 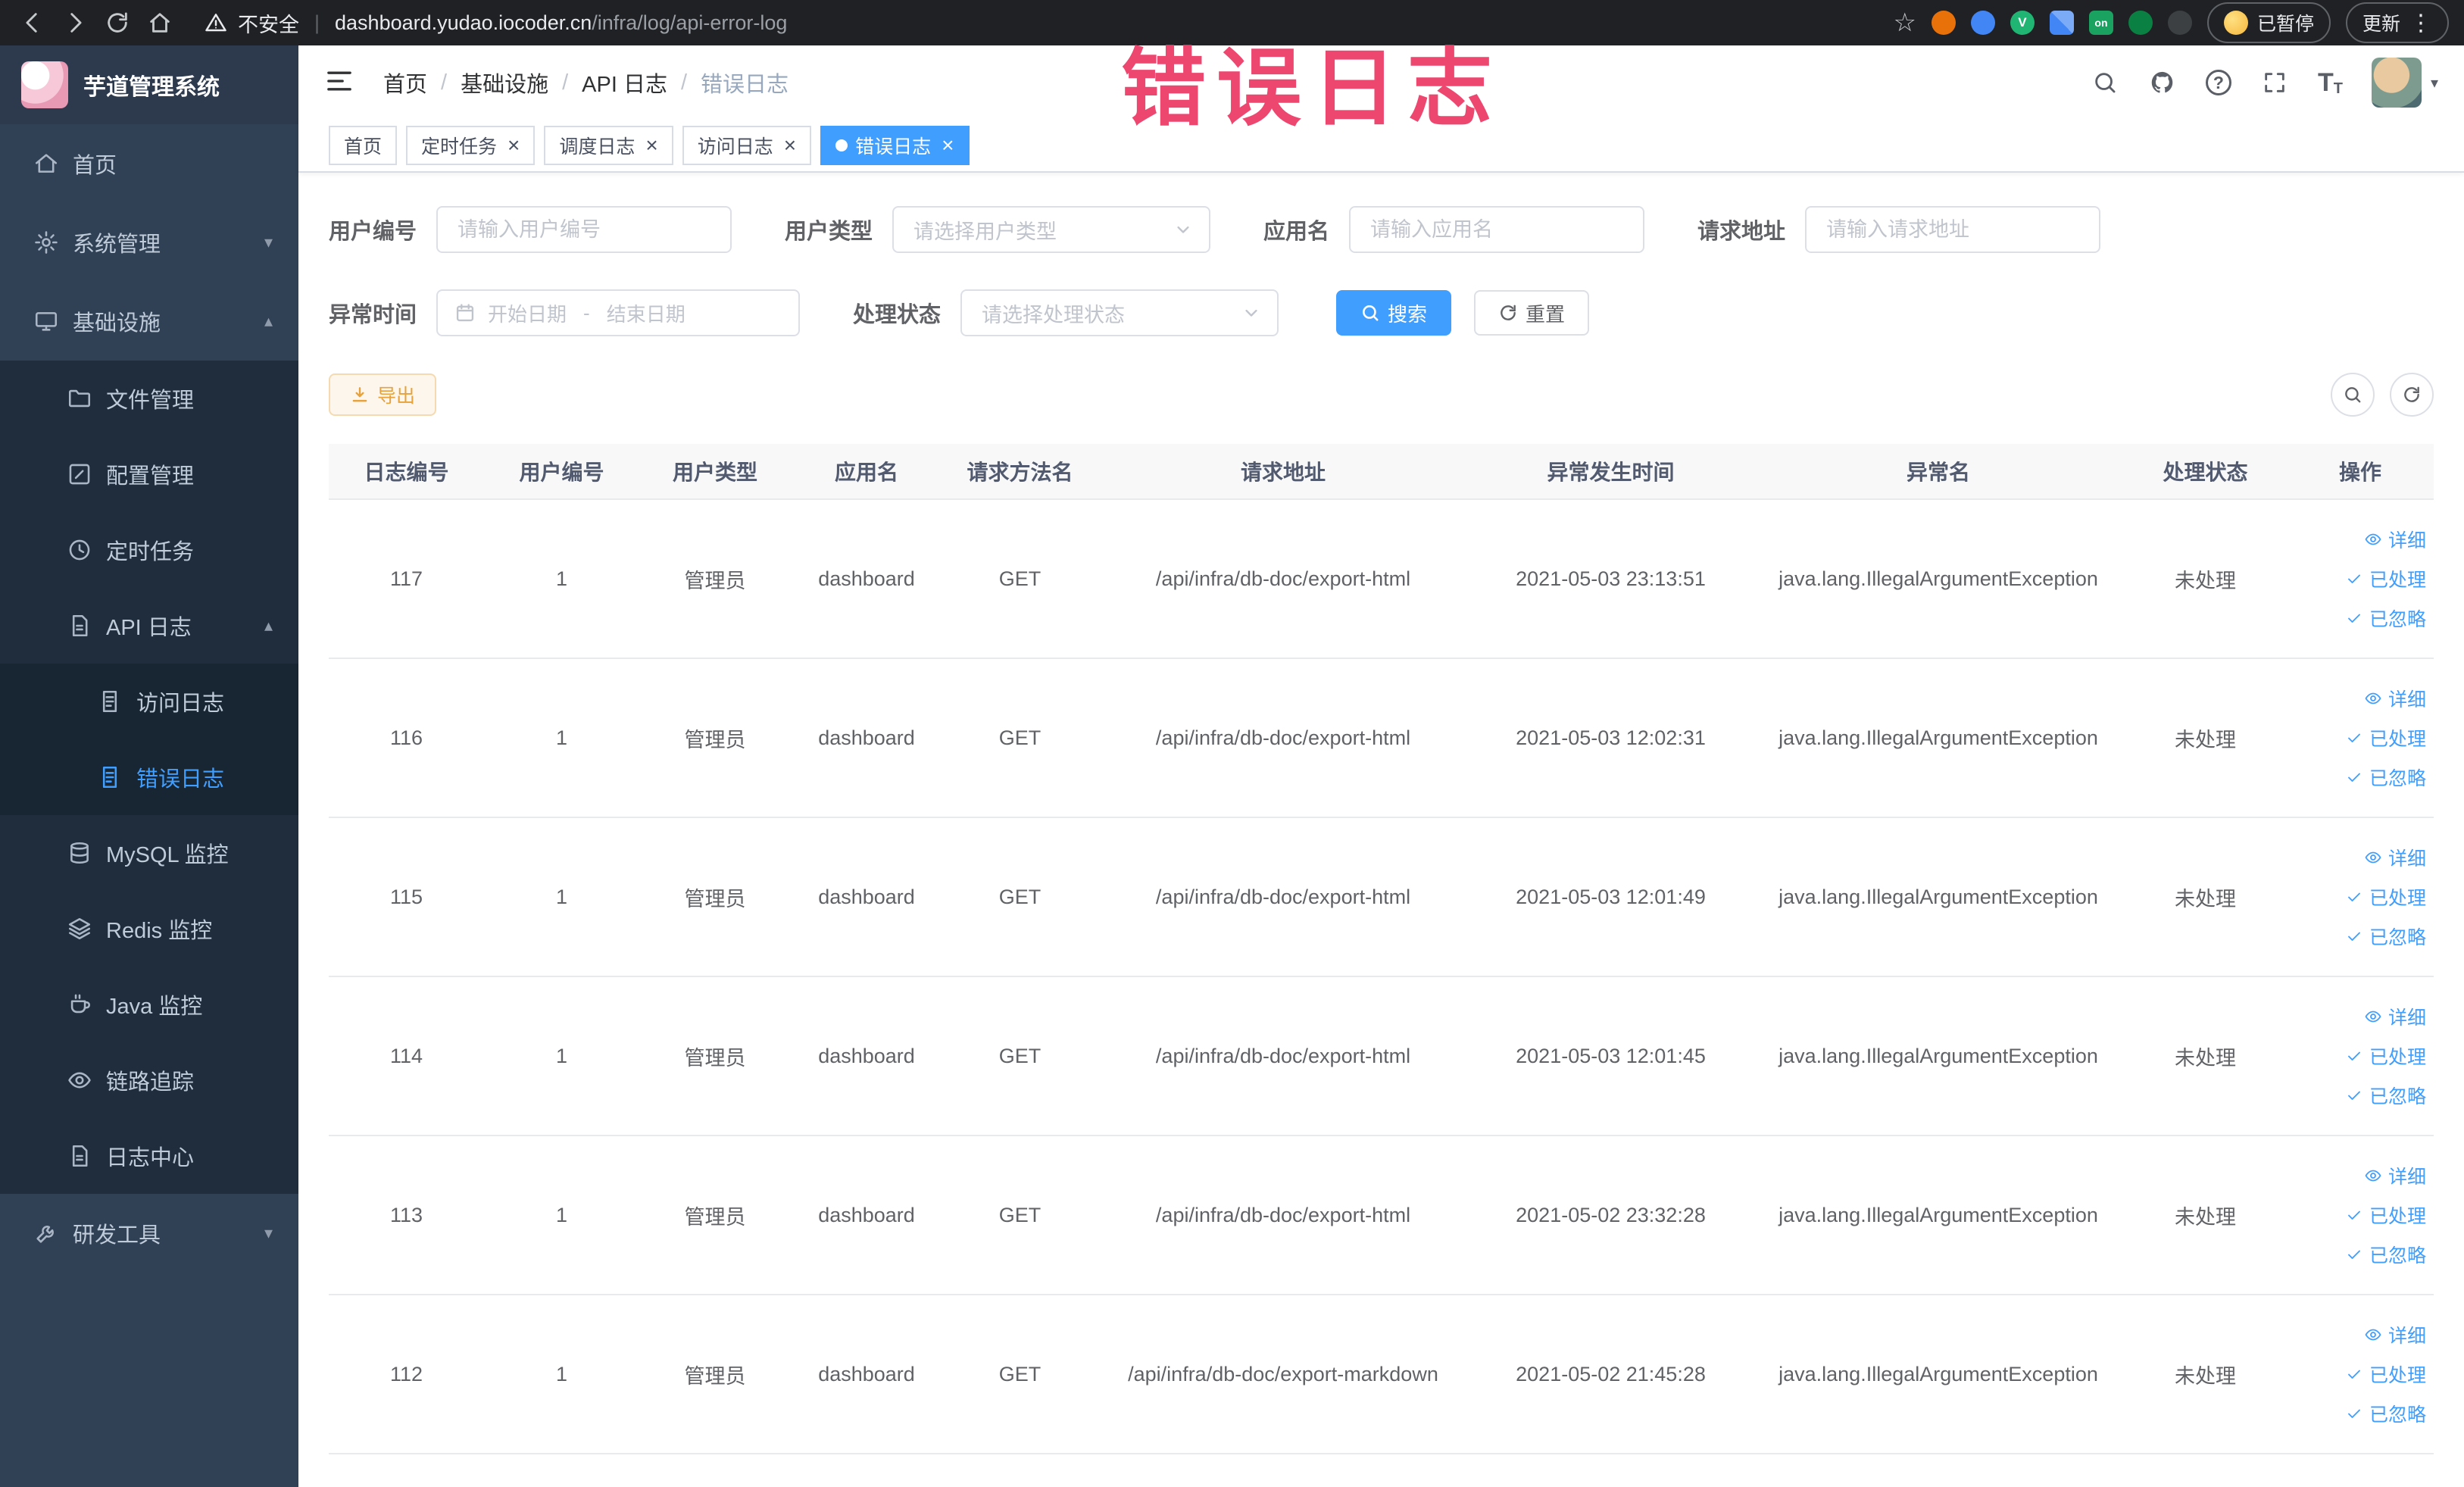 I want to click on sidebar-item-api-log: API 日志 ▴, so click(x=149, y=626).